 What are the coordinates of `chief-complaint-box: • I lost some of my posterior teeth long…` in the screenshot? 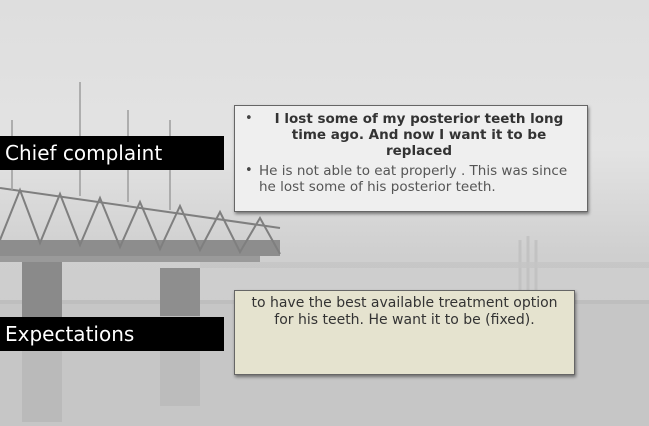 It's located at (411, 158).